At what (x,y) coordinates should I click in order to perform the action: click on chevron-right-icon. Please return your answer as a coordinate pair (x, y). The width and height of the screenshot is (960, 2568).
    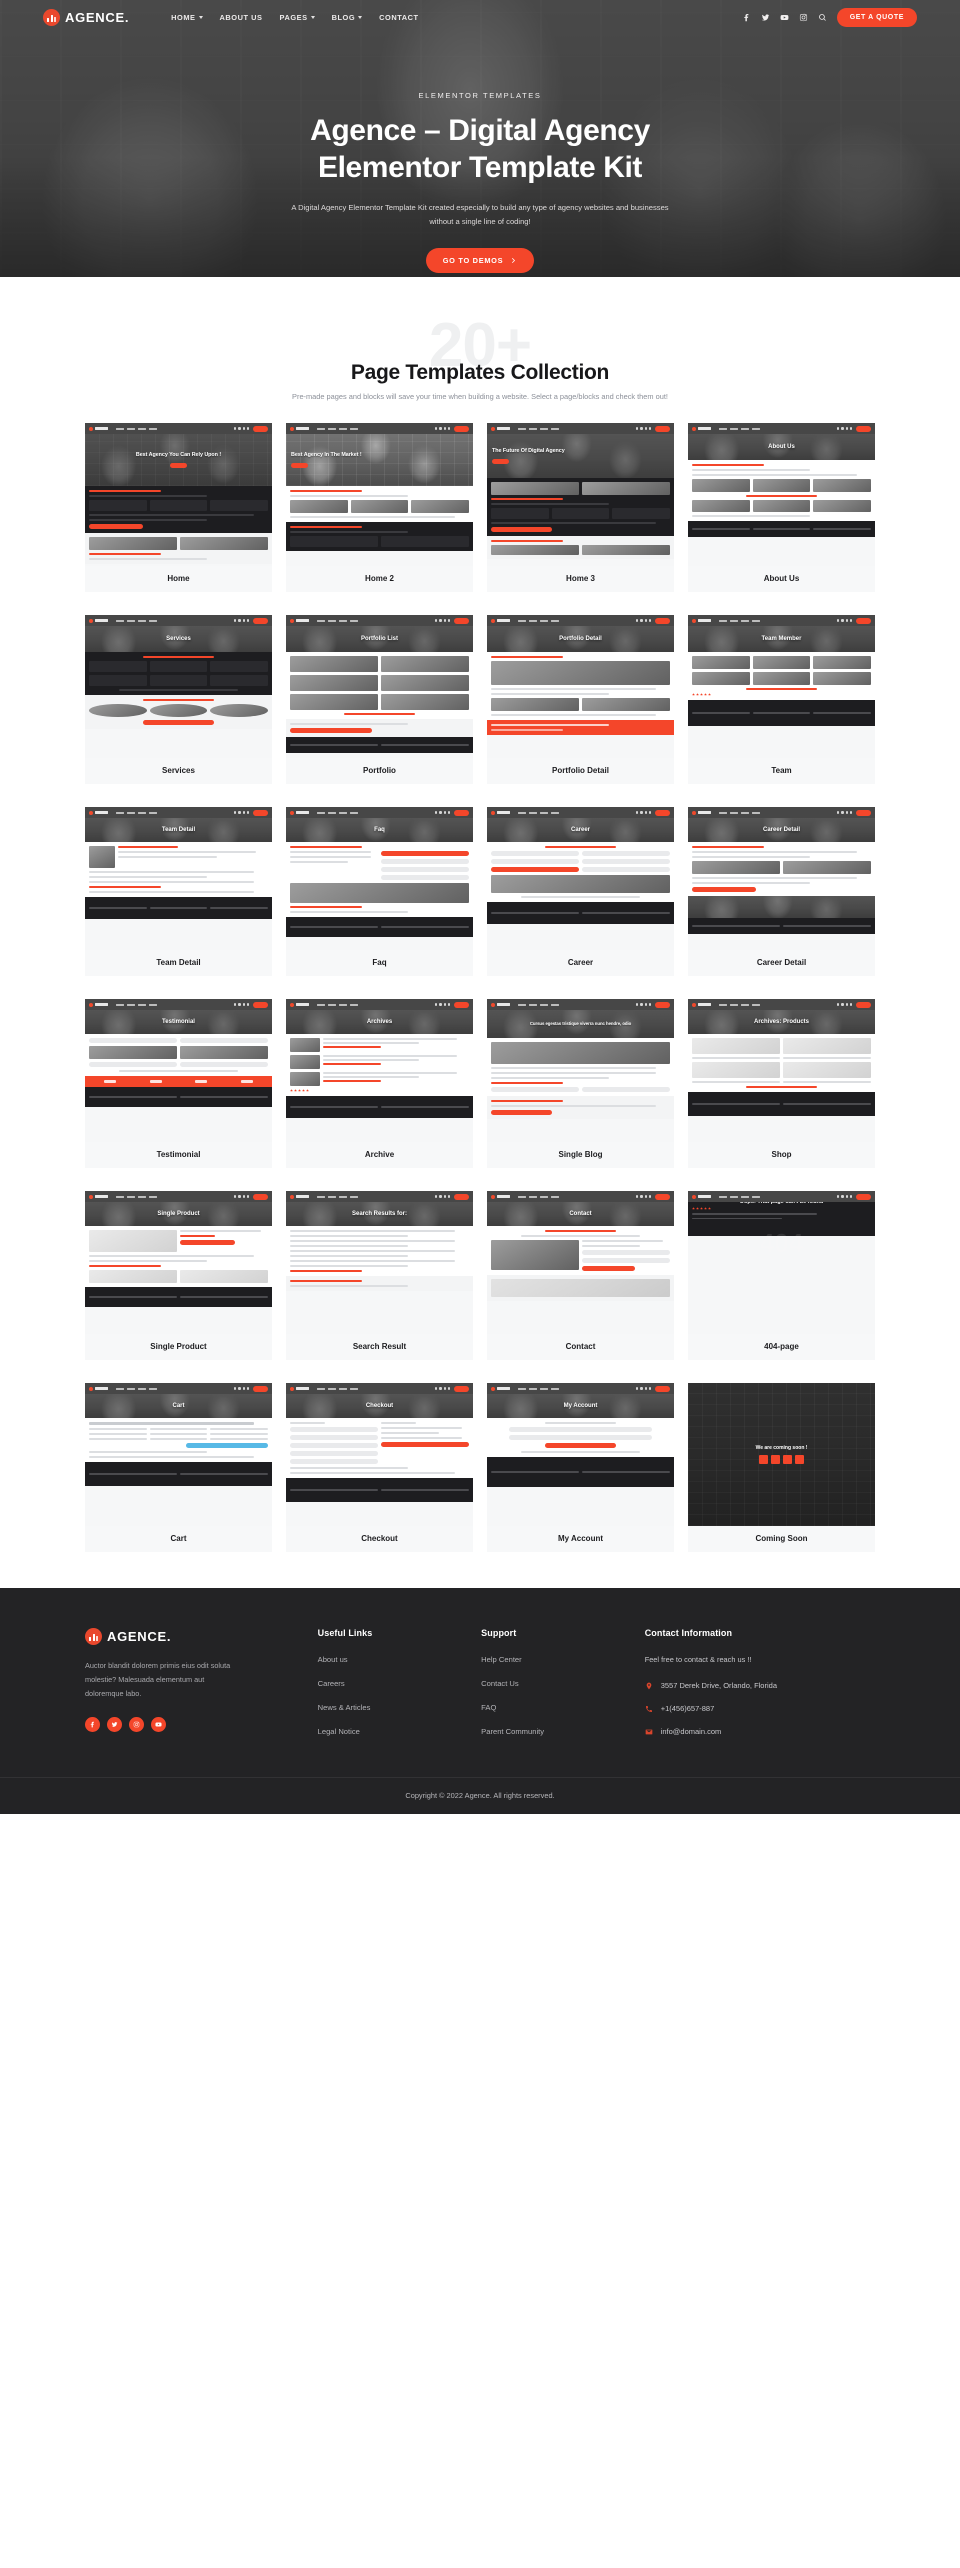
    Looking at the image, I should click on (514, 261).